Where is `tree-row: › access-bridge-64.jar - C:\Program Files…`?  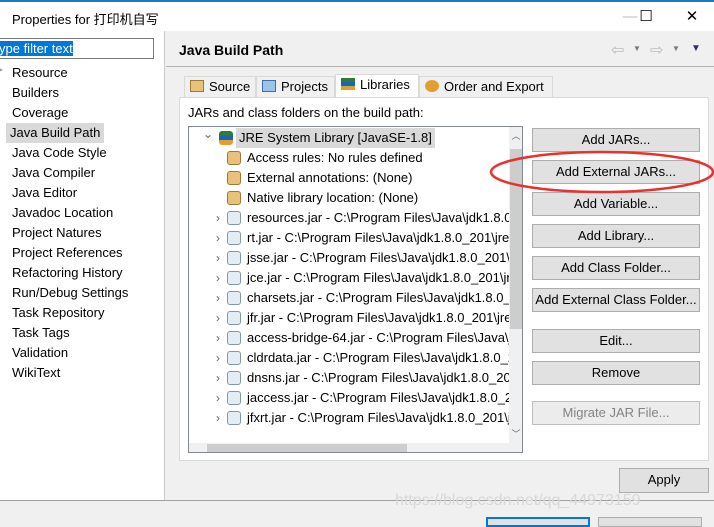 tree-row: › access-bridge-64.jar - C:\Program Files… is located at coordinates (349, 338).